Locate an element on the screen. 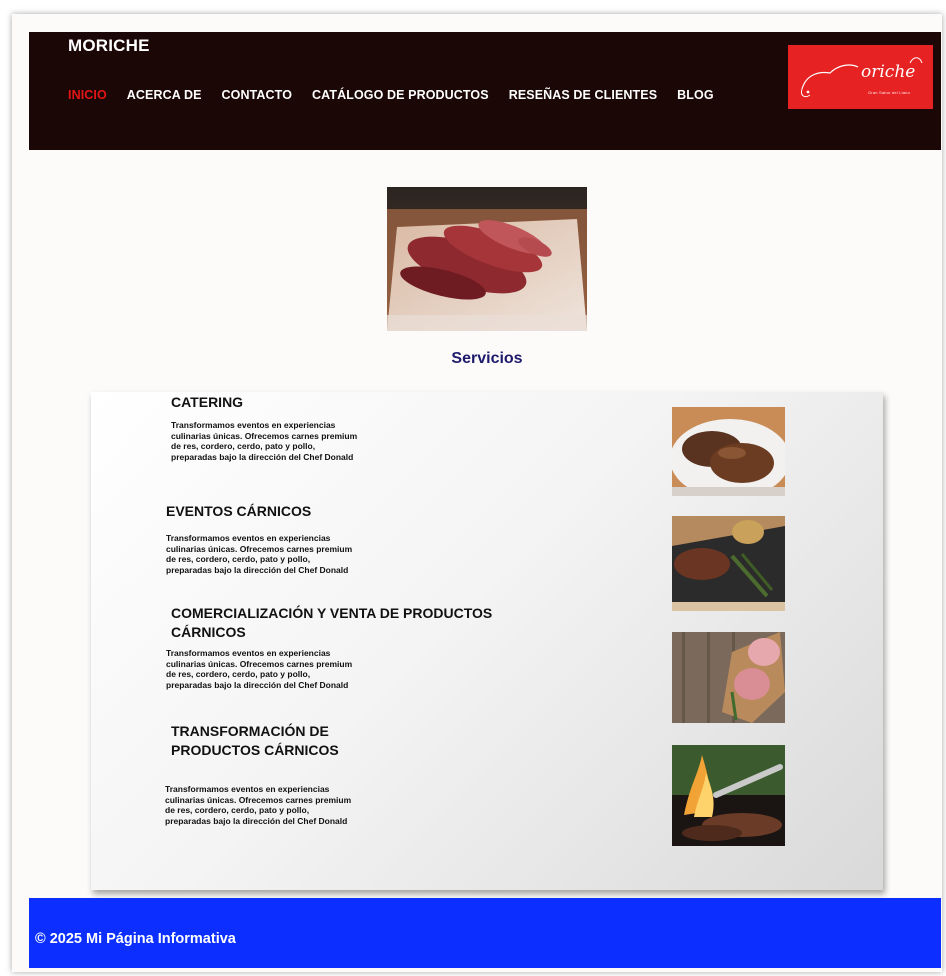  service-title-transformacion: TRANSFORMACIÓN DE PRODUCTOS CÁRNICOS is located at coordinates (255, 740).